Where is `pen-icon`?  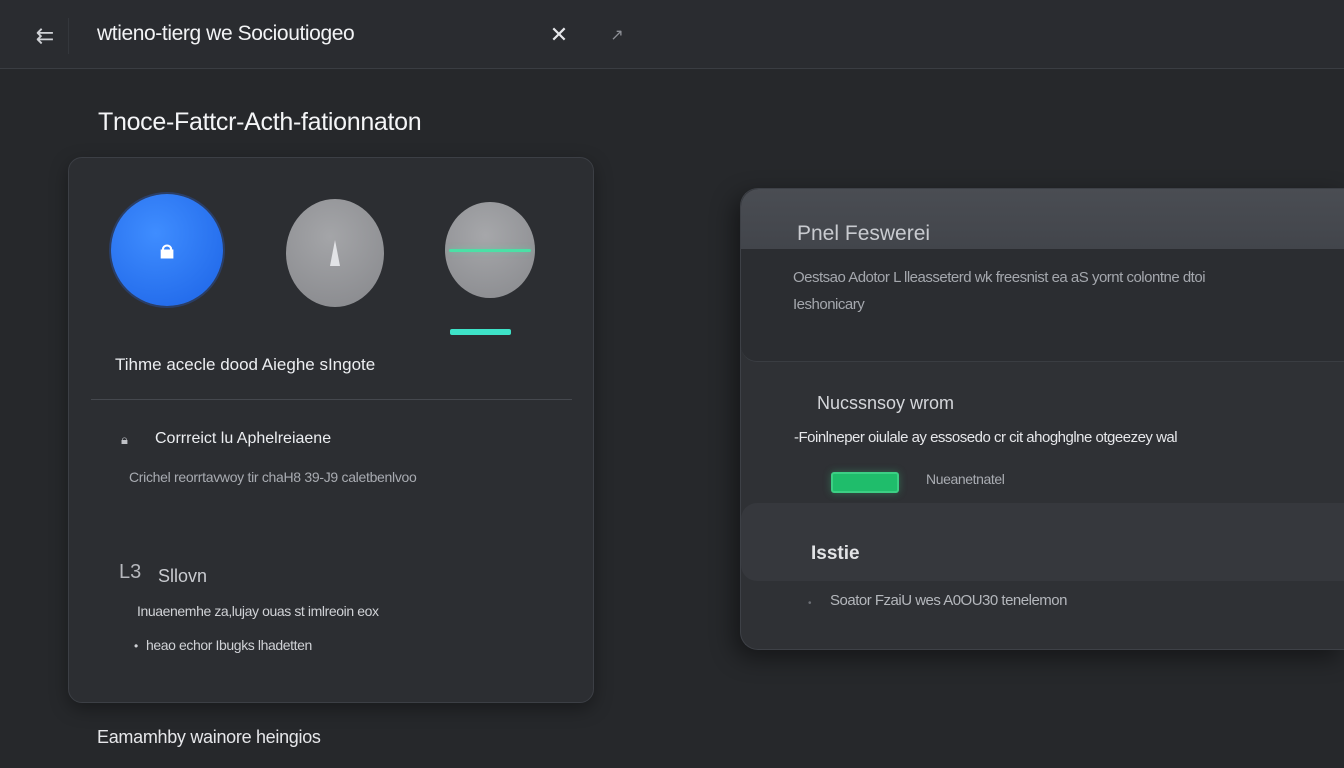 pen-icon is located at coordinates (335, 253).